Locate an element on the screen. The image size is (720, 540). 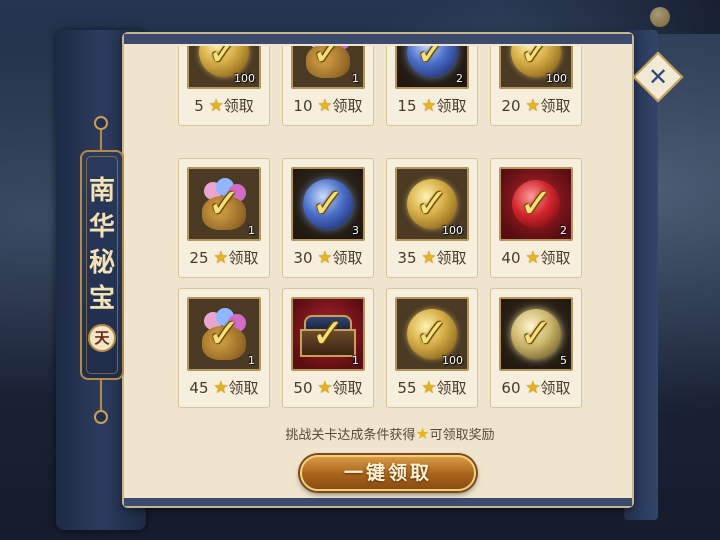
reward-cell: ✓ 1 50 ★领取 is located at coordinates (328, 348).